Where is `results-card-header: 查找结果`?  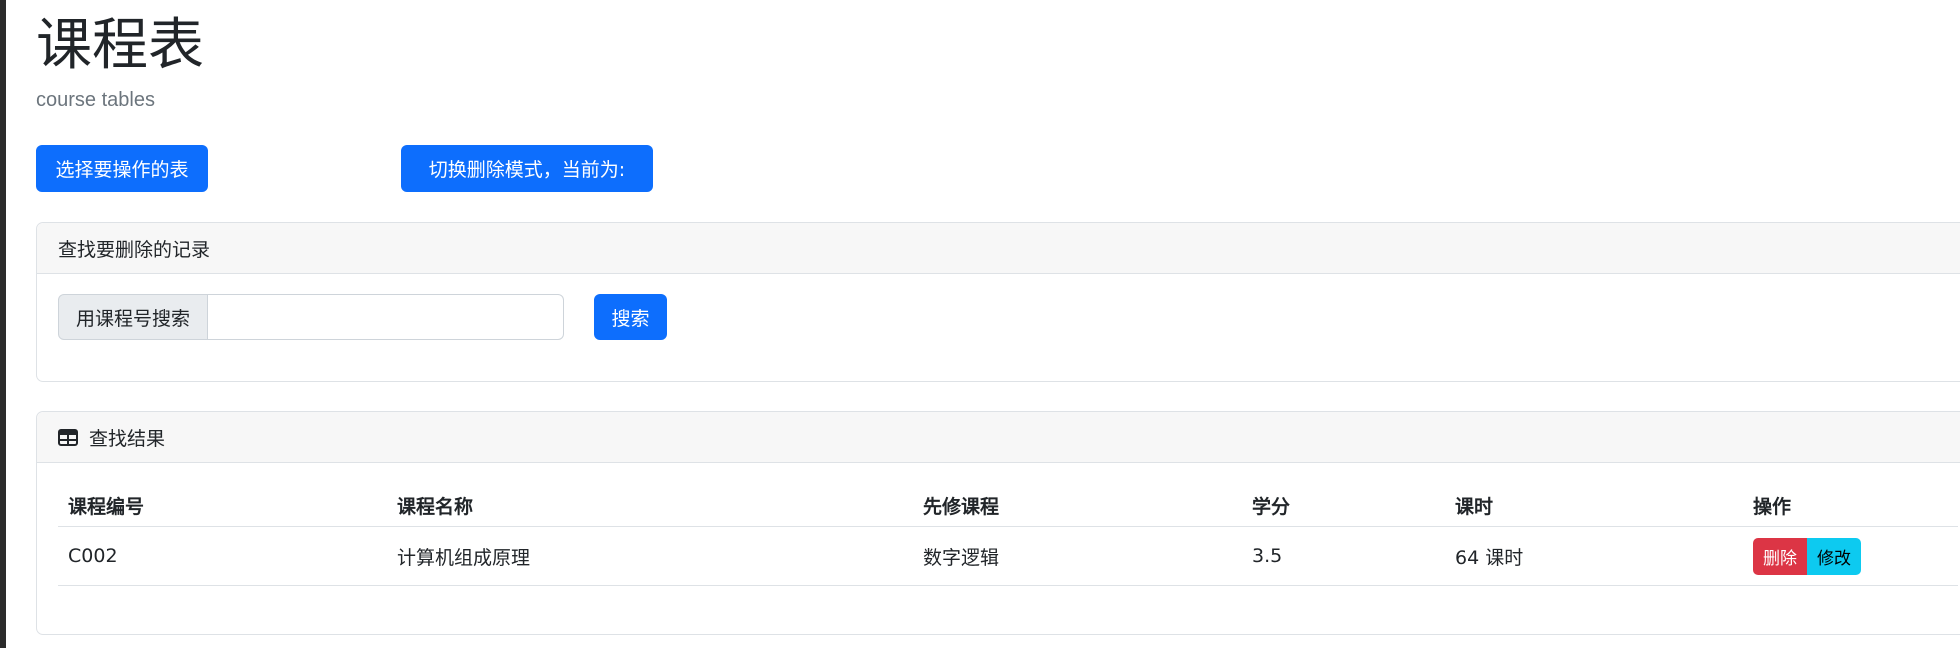
results-card-header: 查找结果 is located at coordinates (998, 437).